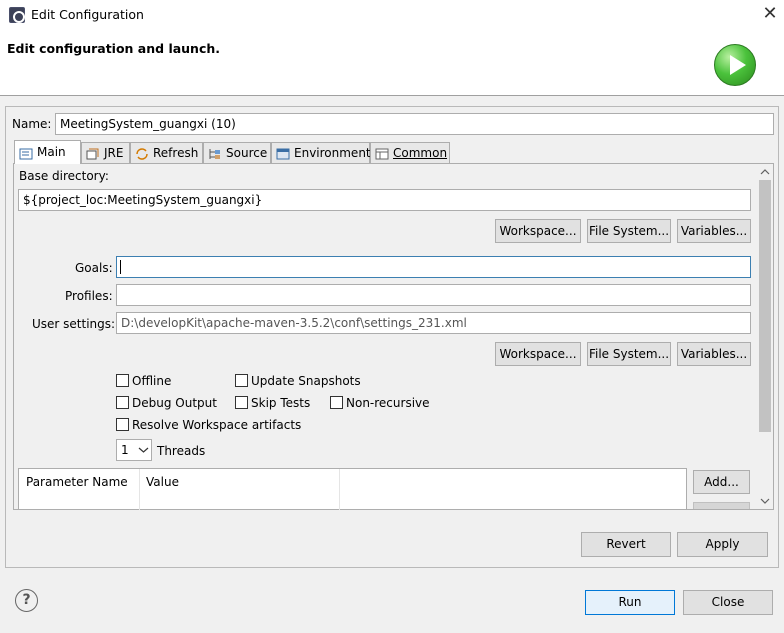 This screenshot has height=633, width=784. Describe the element at coordinates (64, 176) in the screenshot. I see `base-directory-label: Base directory:` at that location.